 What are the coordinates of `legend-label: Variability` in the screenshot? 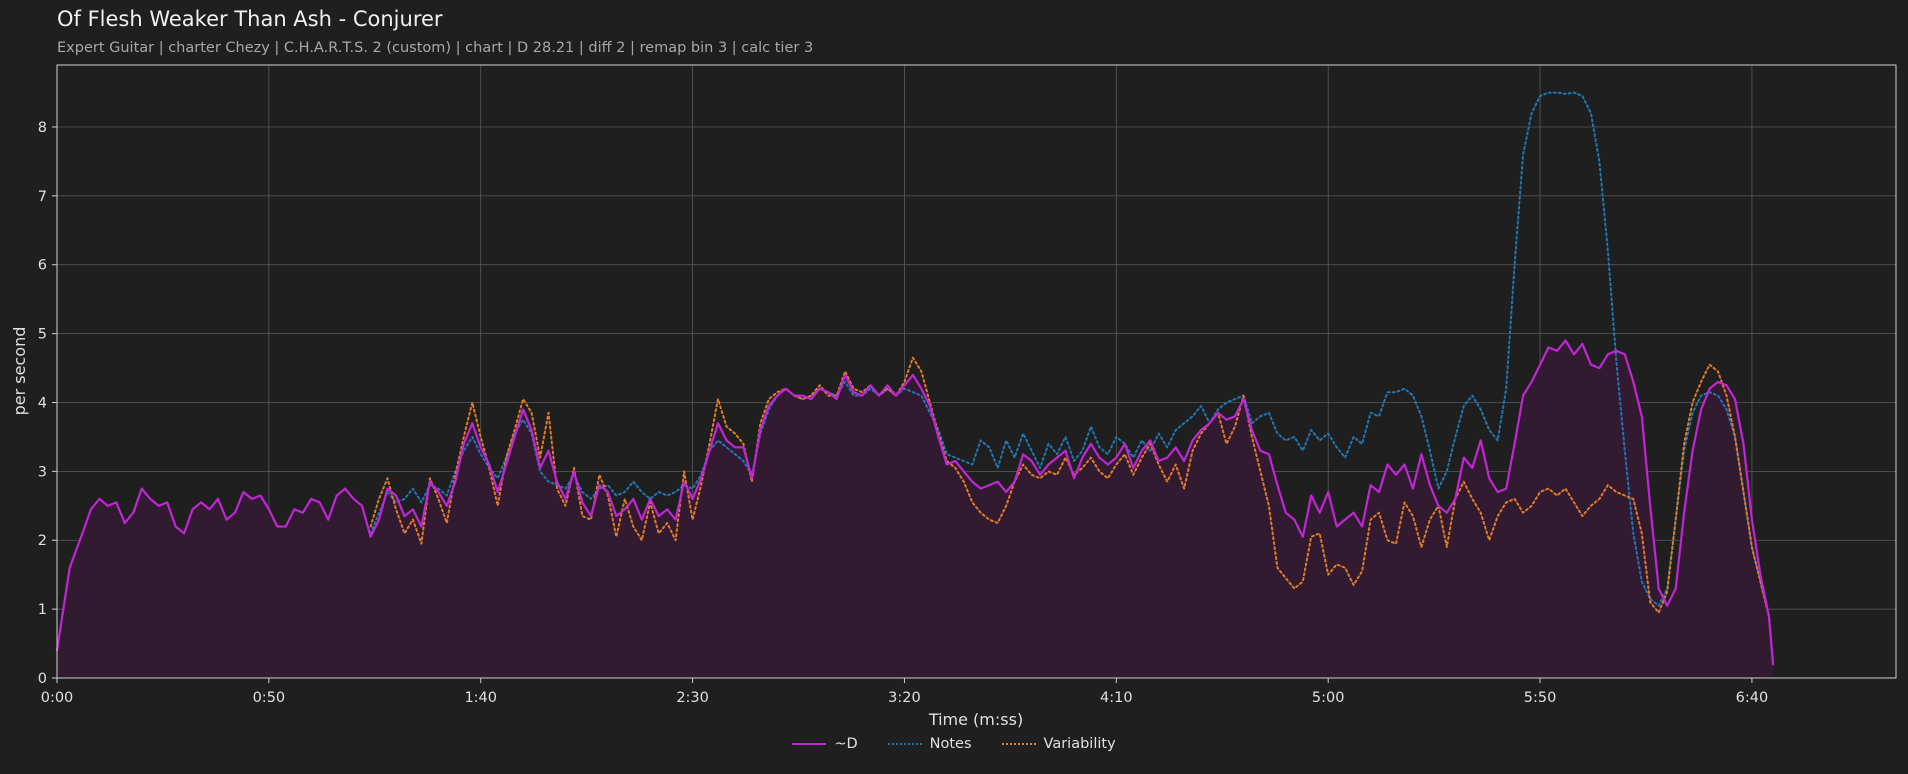 It's located at (1079, 744).